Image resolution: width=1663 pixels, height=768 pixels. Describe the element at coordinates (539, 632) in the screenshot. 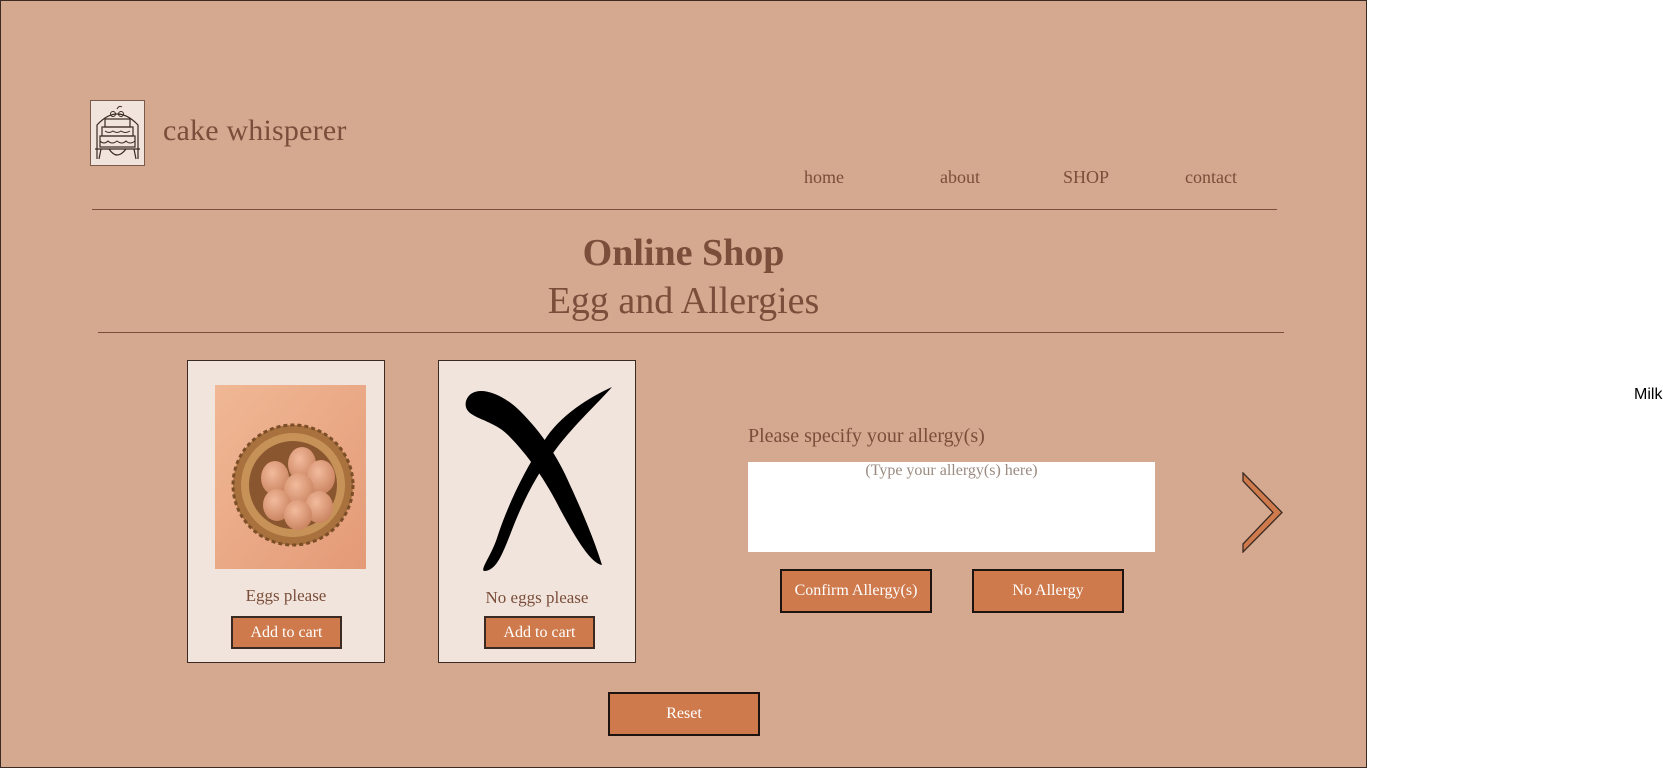

I see `add-to-cart-no-eggs-button: Add to cart` at that location.